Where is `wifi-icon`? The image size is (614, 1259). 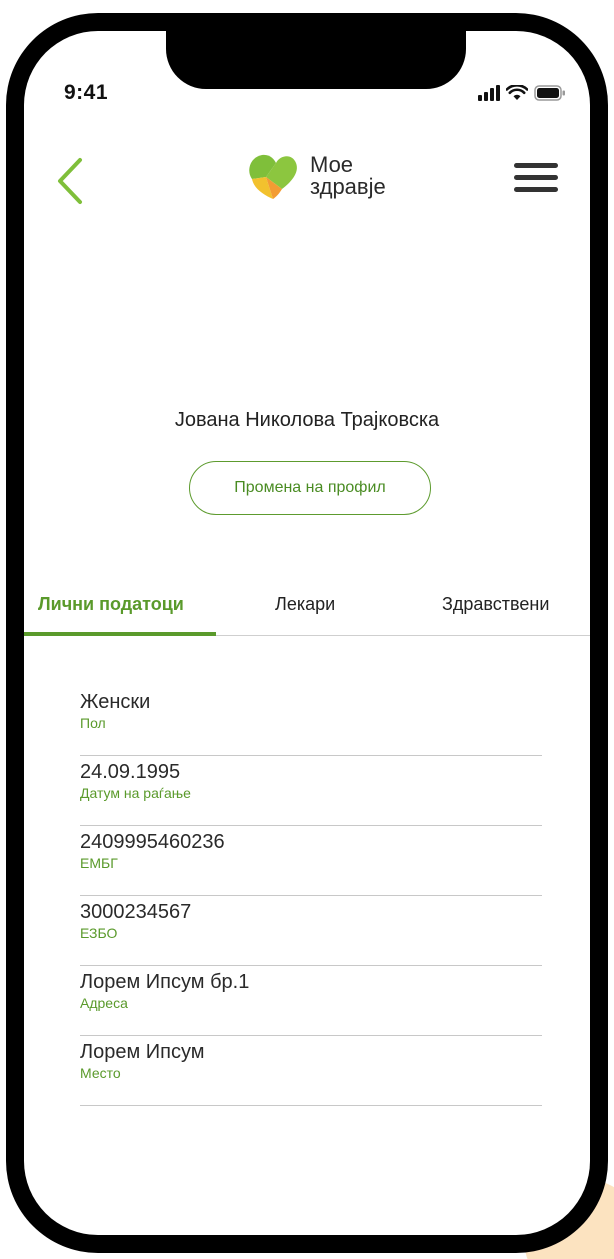 wifi-icon is located at coordinates (517, 92).